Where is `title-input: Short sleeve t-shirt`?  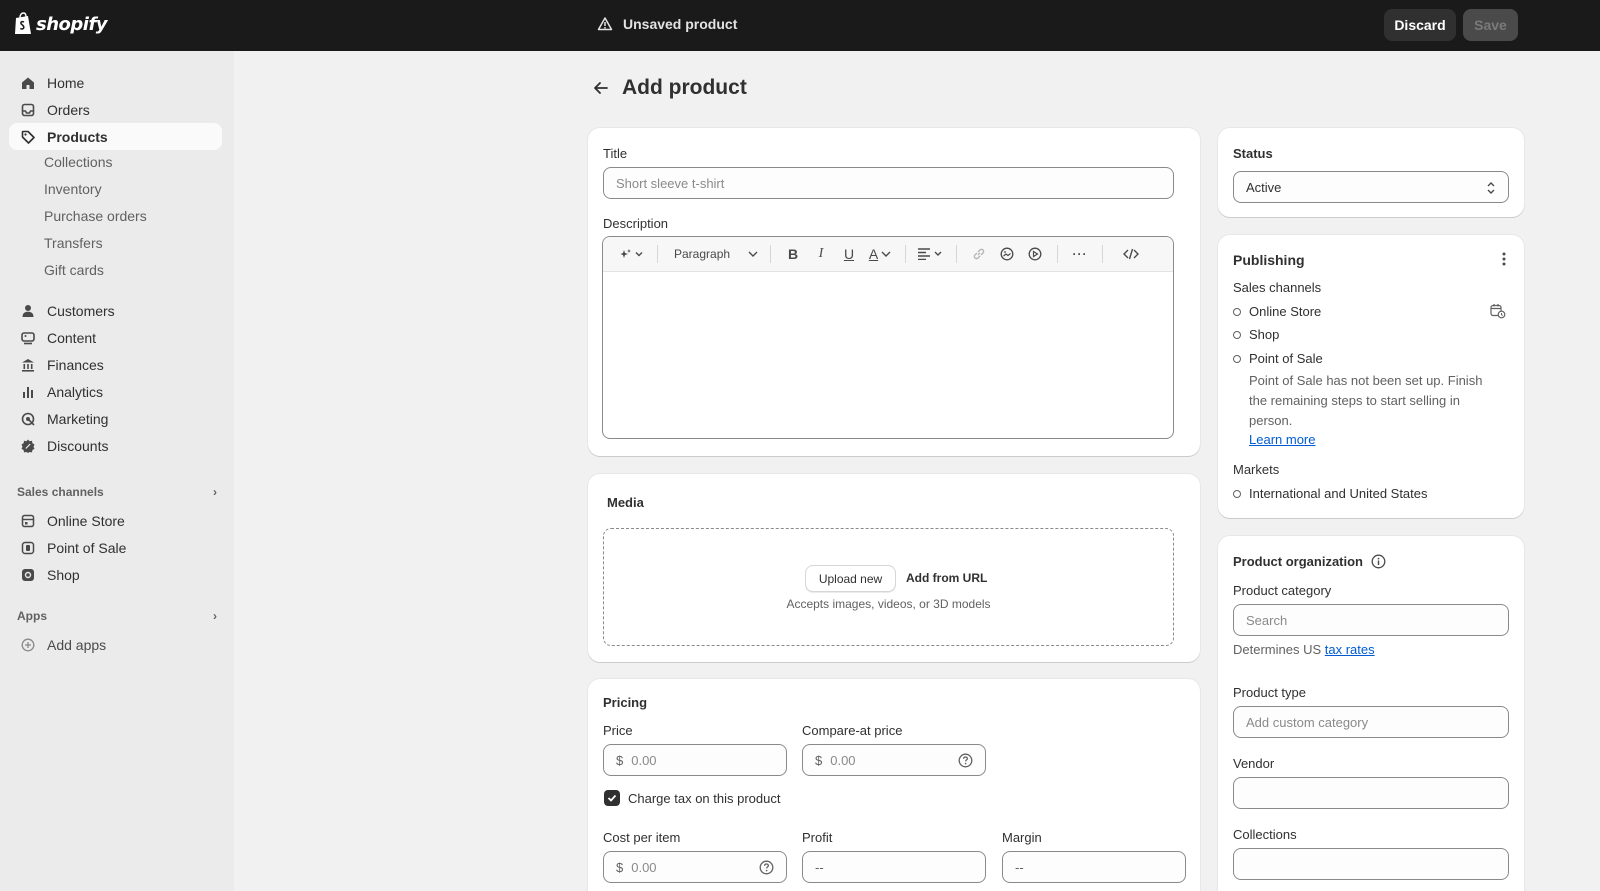
title-input: Short sleeve t-shirt is located at coordinates (888, 183).